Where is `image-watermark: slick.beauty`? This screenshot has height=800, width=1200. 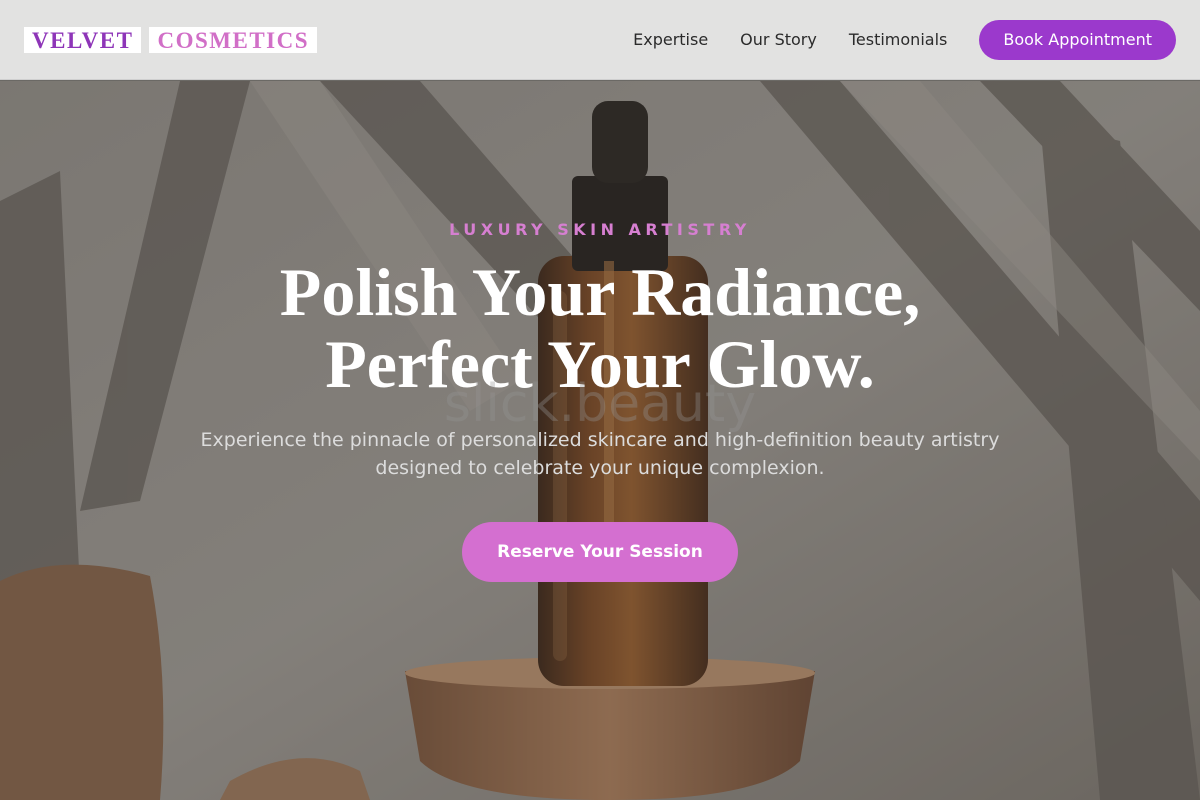
image-watermark: slick.beauty is located at coordinates (600, 404).